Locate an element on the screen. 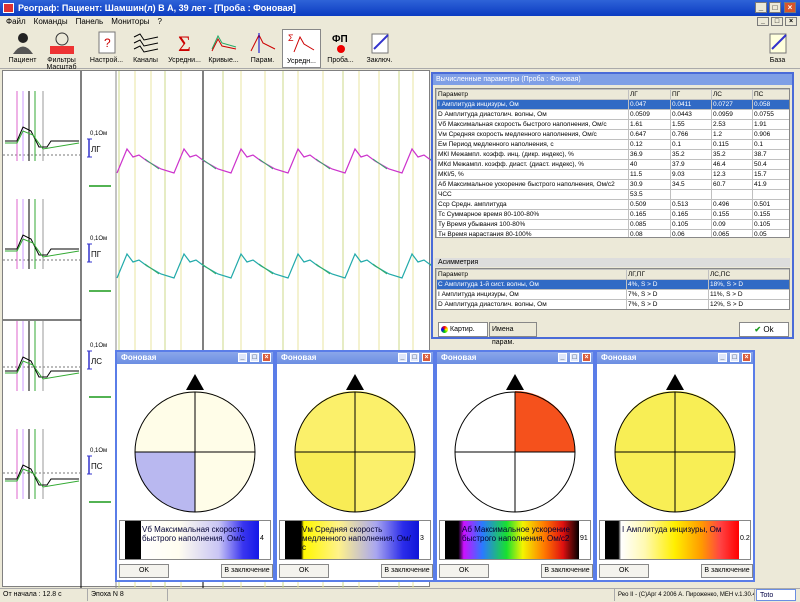  menu-panel: Панель is located at coordinates (90, 22).